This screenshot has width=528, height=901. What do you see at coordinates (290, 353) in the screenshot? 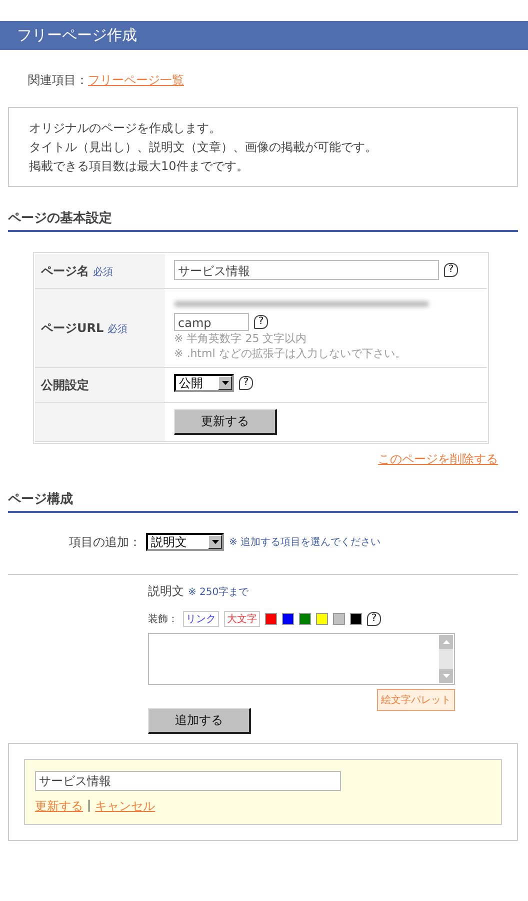
I see `hint-text: ※ .html などの拡張子は入力しないで下さい。` at bounding box center [290, 353].